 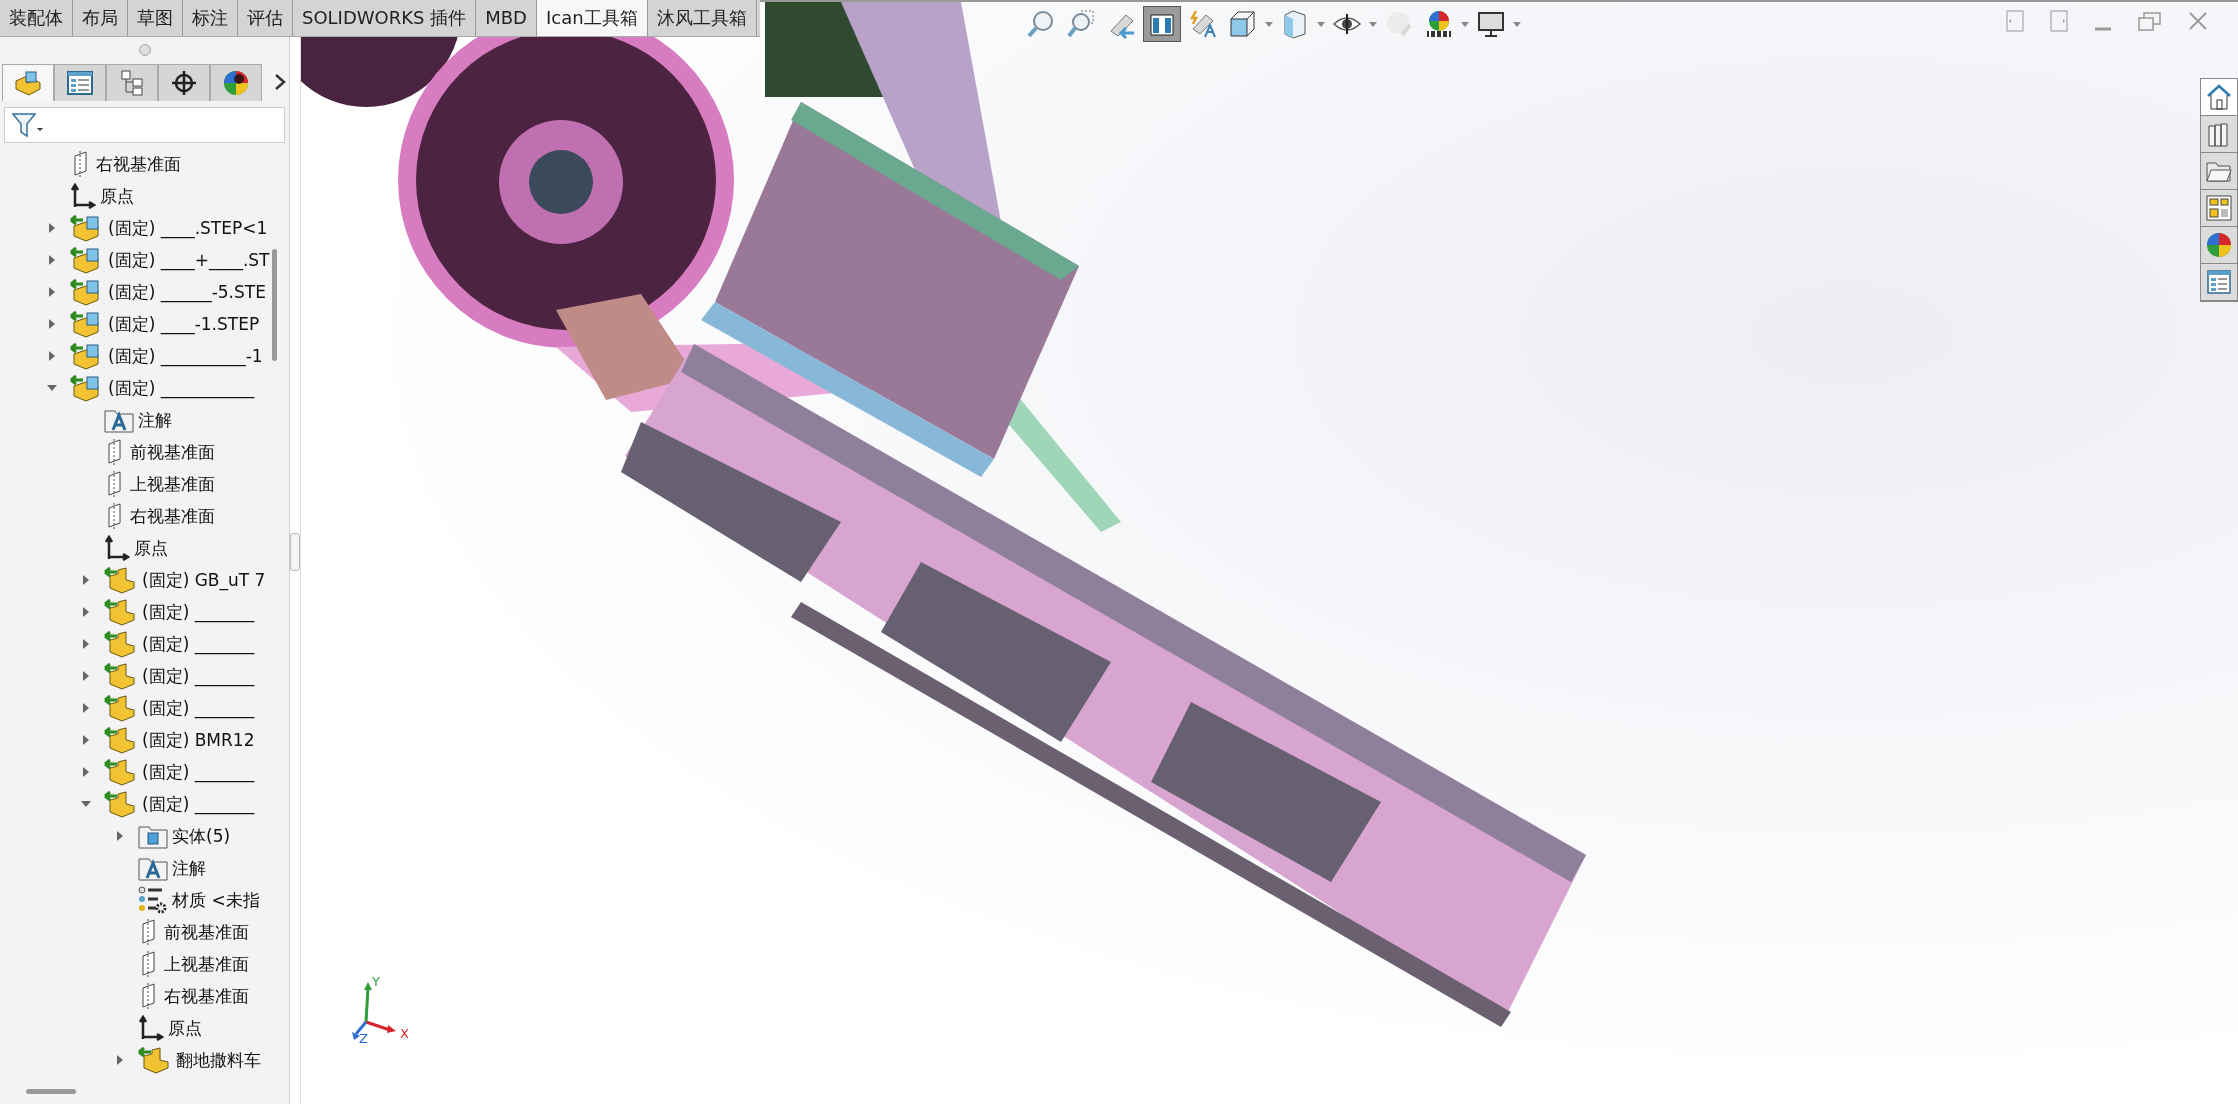 I want to click on crosshair-icon, so click(x=184, y=82).